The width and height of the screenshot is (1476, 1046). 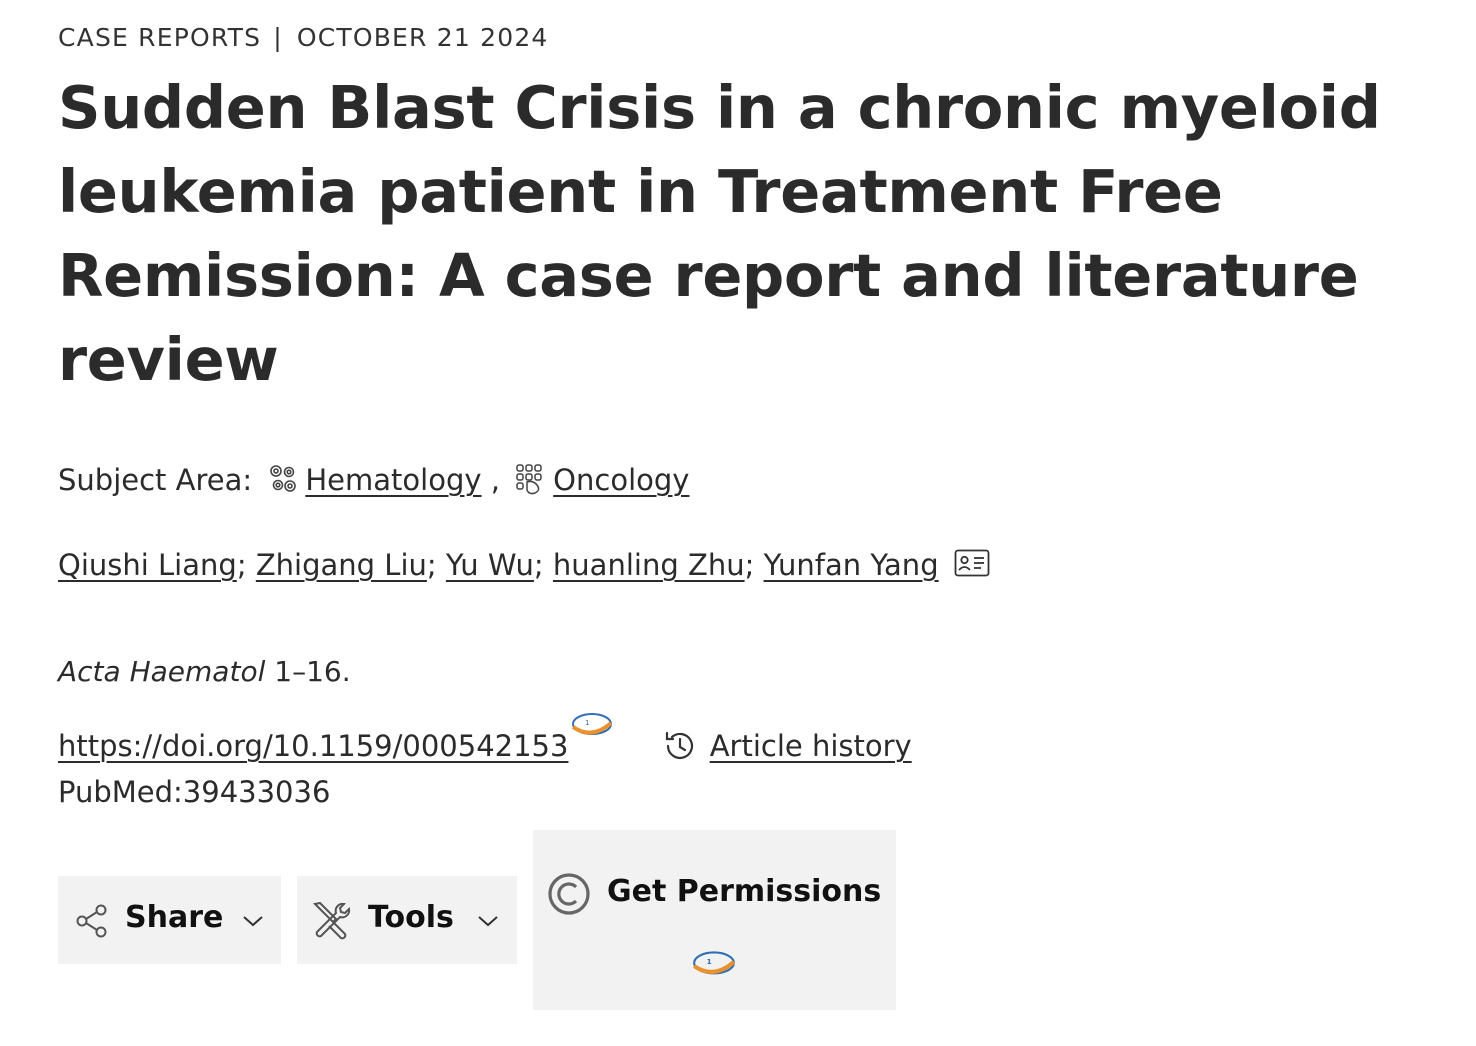 I want to click on article-history-link: Article history, so click(x=811, y=746).